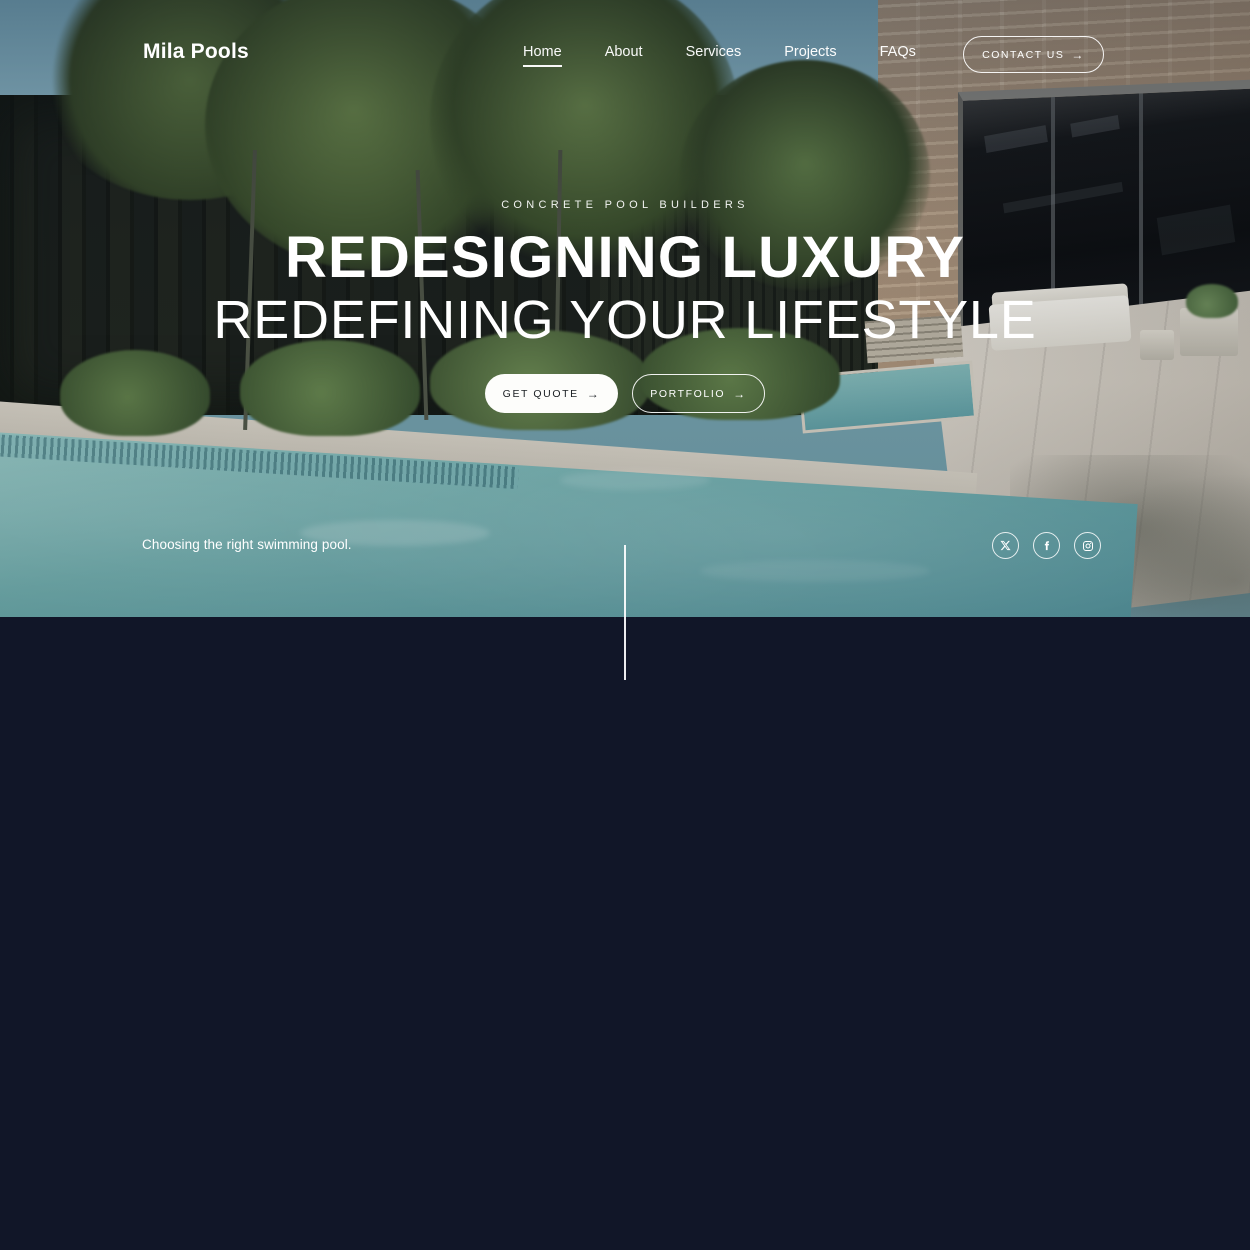  I want to click on nav-item-faqs: FAQs, so click(898, 55).